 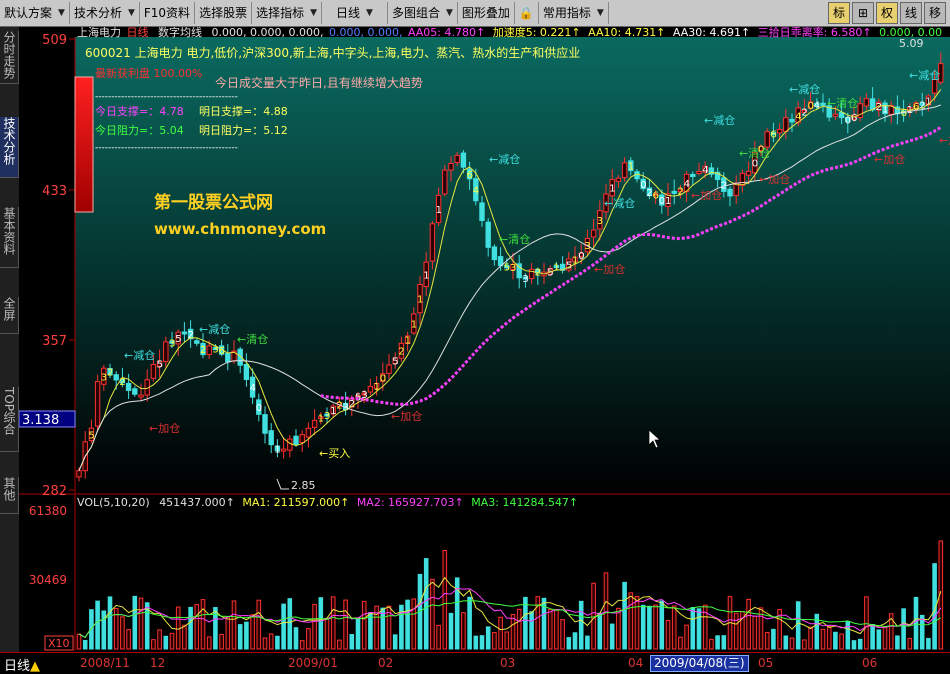 I want to click on signal-label: ←加仓, so click(x=889, y=159).